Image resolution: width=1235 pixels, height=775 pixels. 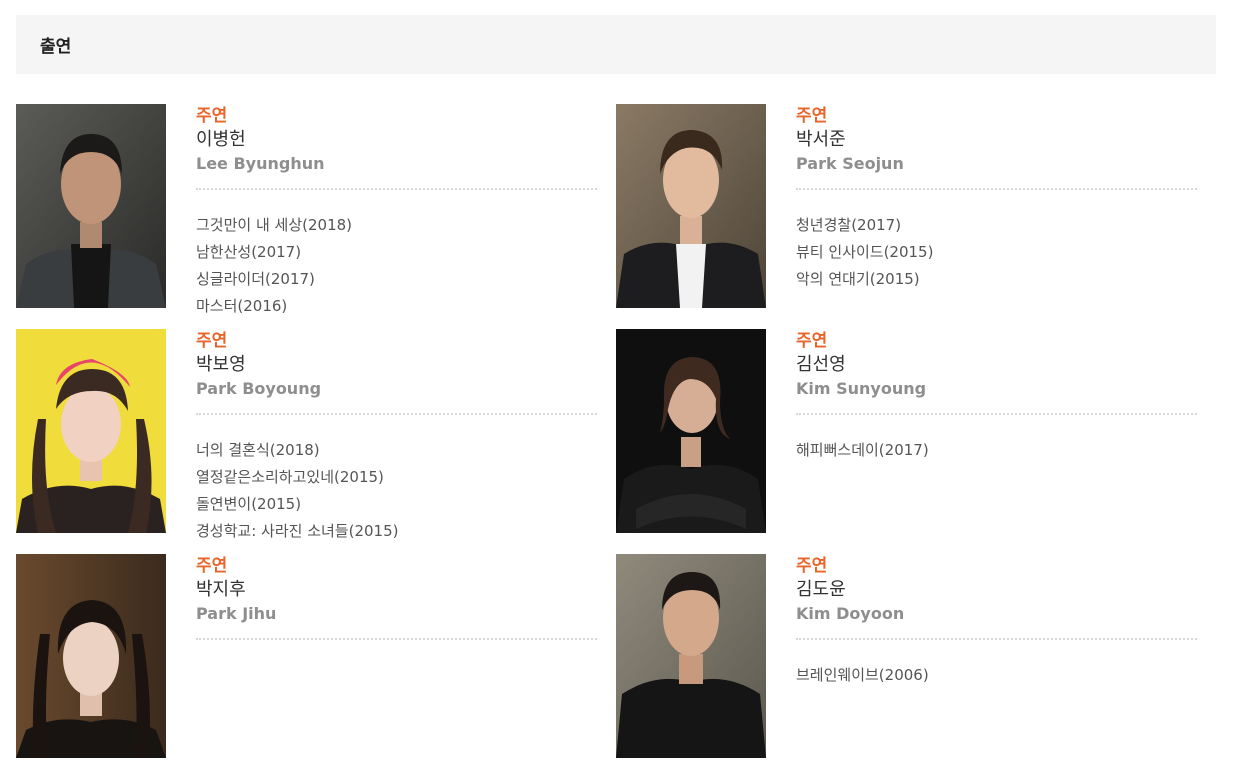 What do you see at coordinates (236, 613) in the screenshot?
I see `actor-name-english: Park Jihu` at bounding box center [236, 613].